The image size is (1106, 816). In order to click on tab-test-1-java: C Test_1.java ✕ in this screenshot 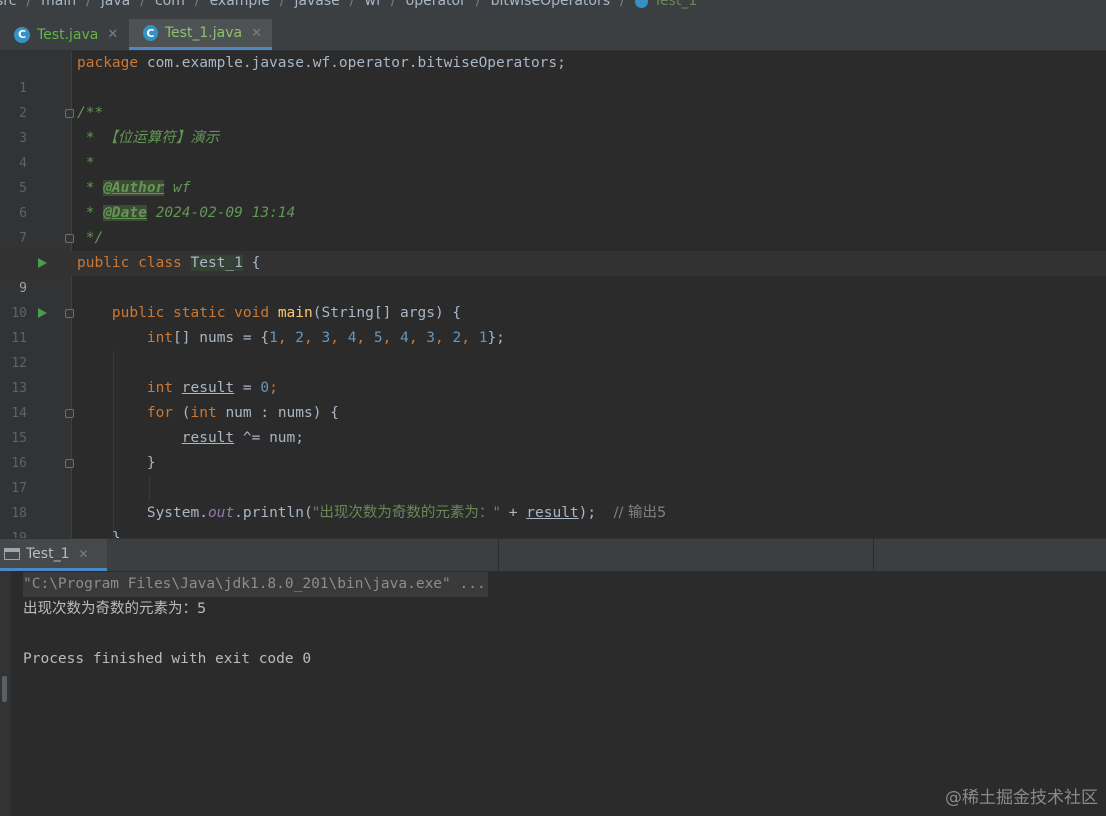, I will do `click(200, 34)`.